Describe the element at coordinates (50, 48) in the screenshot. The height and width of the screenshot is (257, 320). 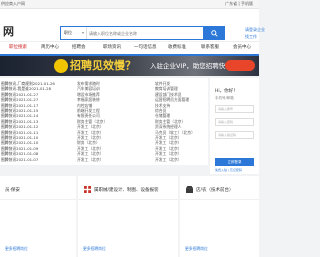
I see `nav-item-resume: 简历中心` at that location.